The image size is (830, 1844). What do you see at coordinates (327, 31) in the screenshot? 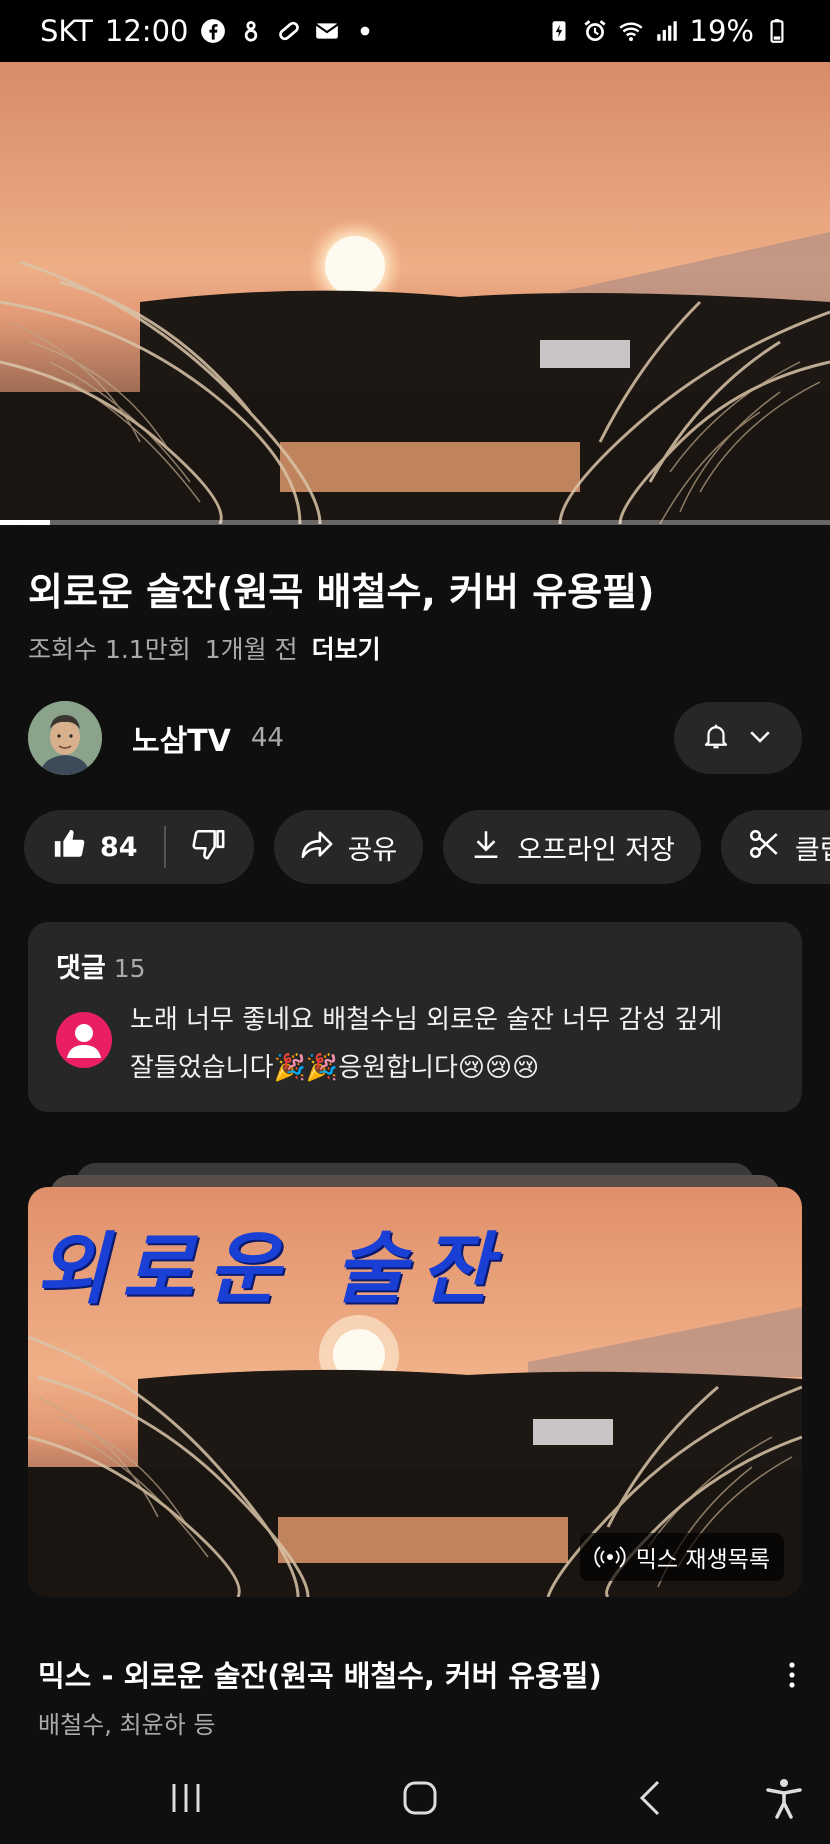
I see `mail-icon` at bounding box center [327, 31].